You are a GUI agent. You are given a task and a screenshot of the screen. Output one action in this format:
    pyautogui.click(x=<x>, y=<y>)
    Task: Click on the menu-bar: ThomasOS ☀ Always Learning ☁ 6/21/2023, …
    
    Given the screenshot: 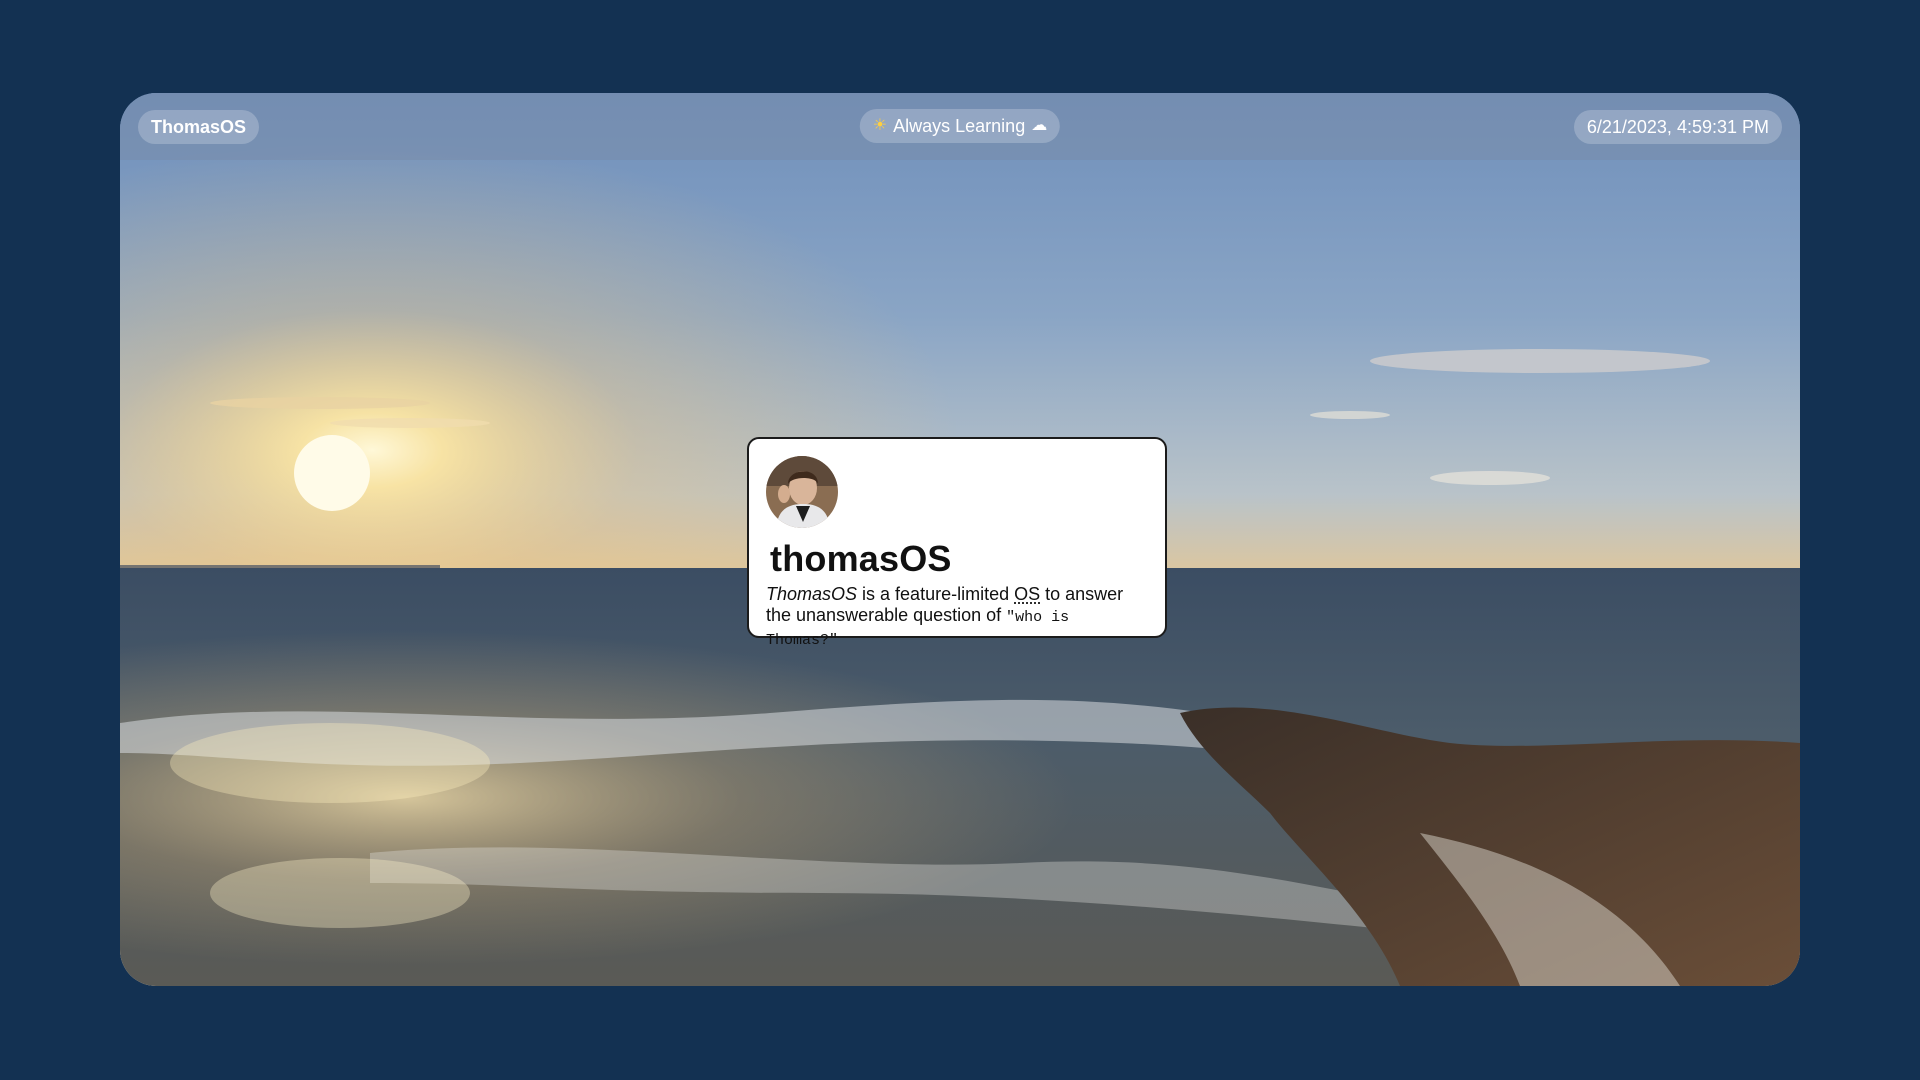 What is the action you would take?
    pyautogui.click(x=960, y=126)
    